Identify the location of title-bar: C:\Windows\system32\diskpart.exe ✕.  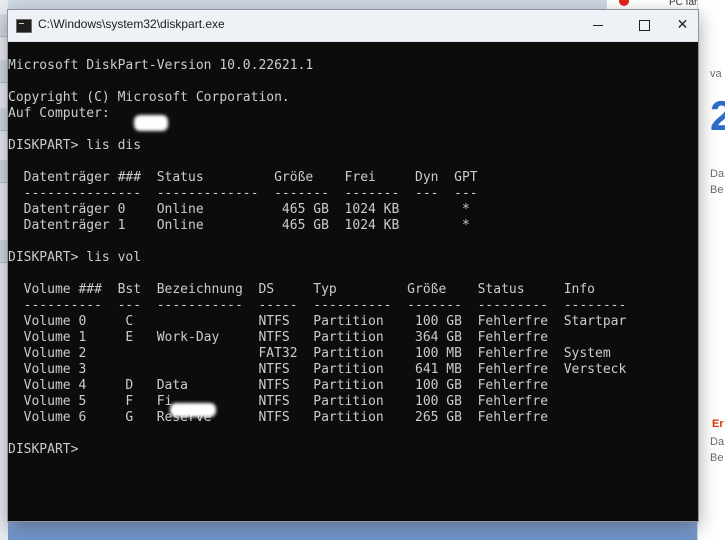
(353, 26).